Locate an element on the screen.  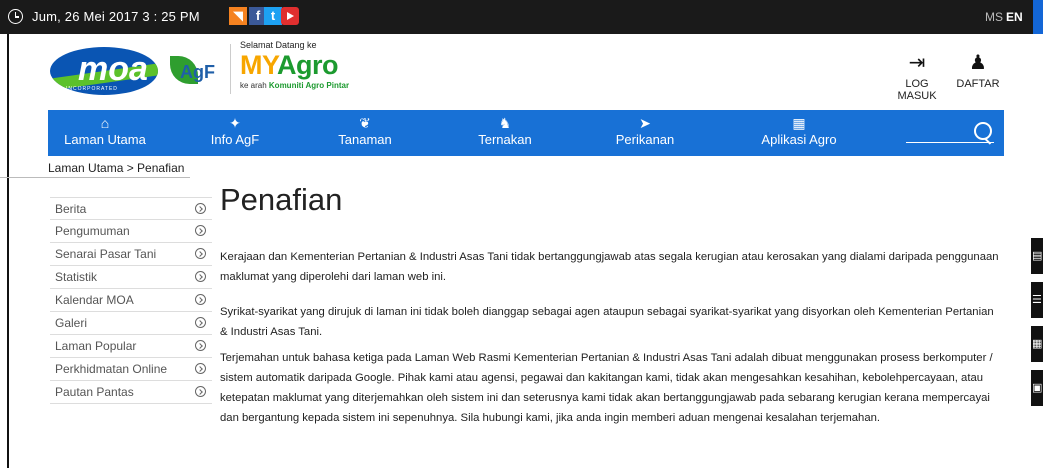
home-icon: ⌂ is located at coordinates (105, 123).